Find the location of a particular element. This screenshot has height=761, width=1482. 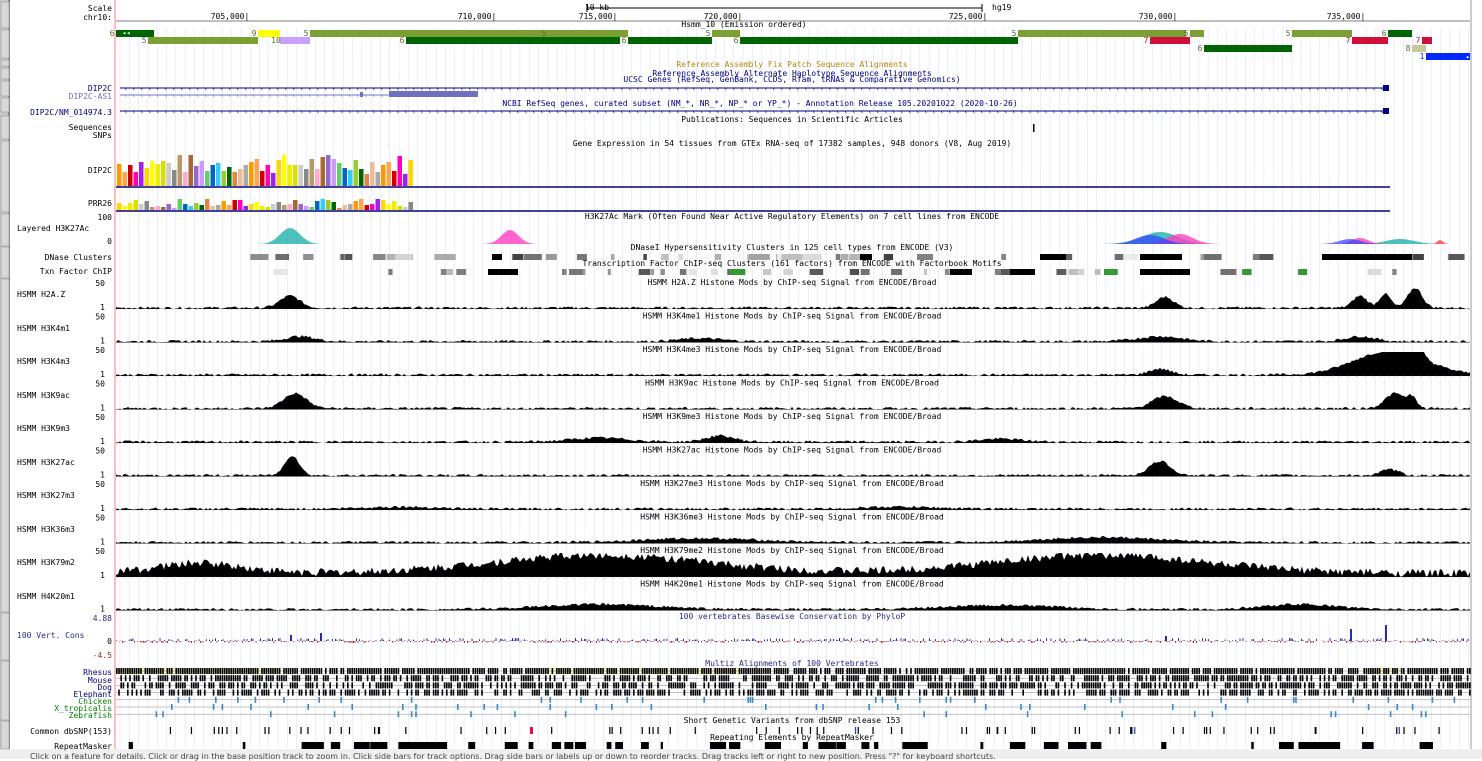

dnase-label: DNase Clusters is located at coordinates (78, 257).